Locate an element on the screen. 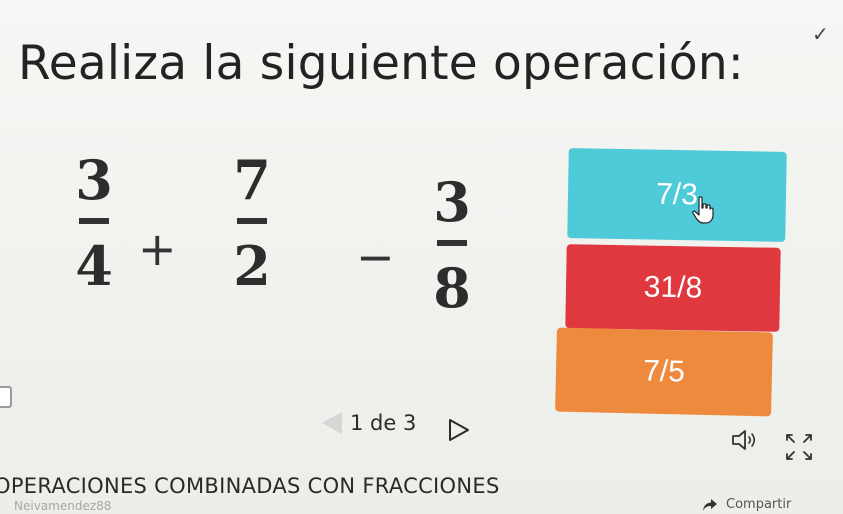 The image size is (843, 514). answer-option-label: 31/8 is located at coordinates (673, 287).